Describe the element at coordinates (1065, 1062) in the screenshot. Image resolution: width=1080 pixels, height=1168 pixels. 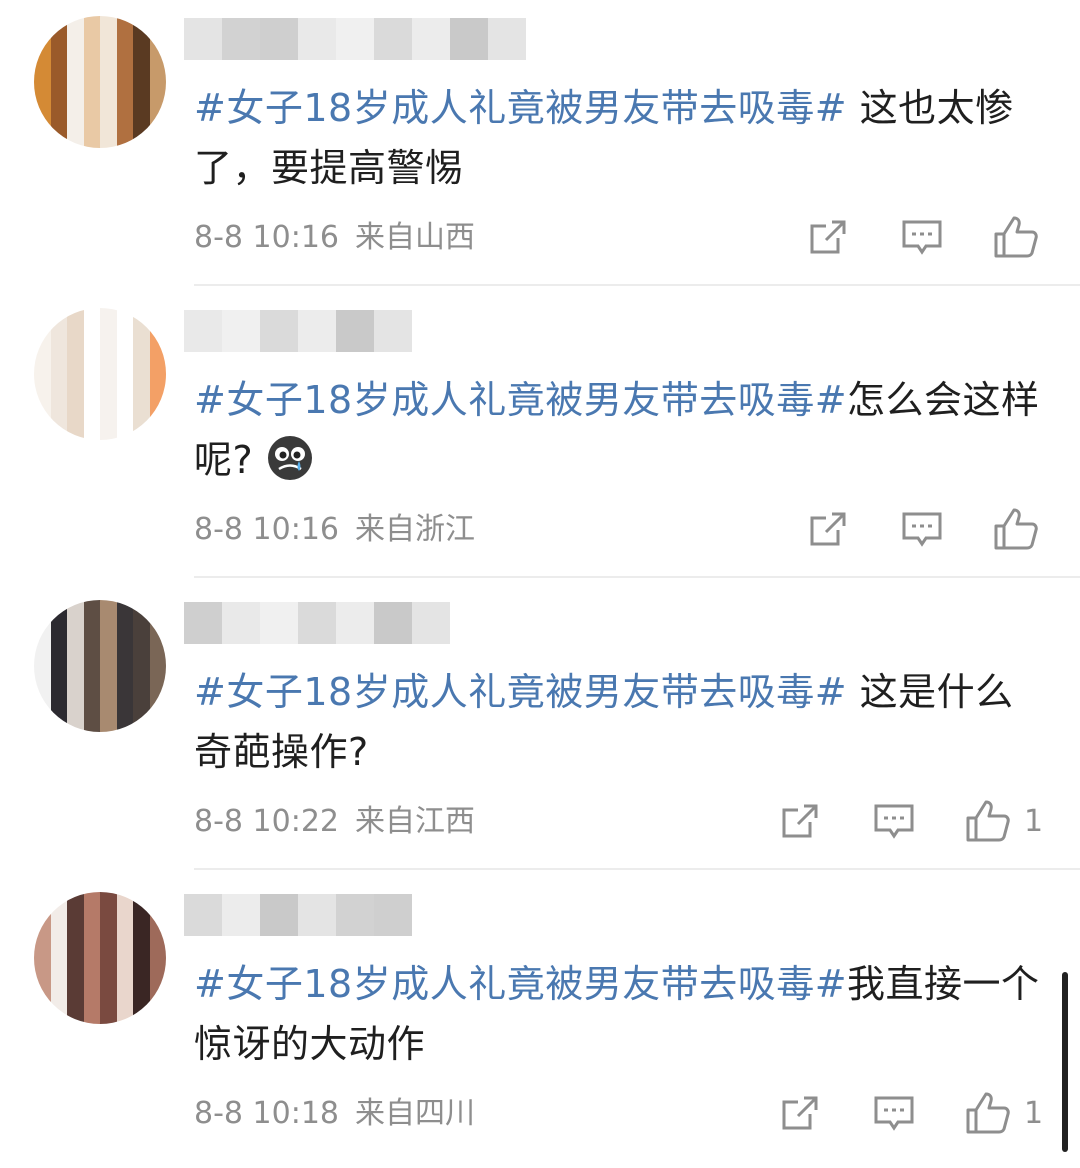
I see `scrollbar` at that location.